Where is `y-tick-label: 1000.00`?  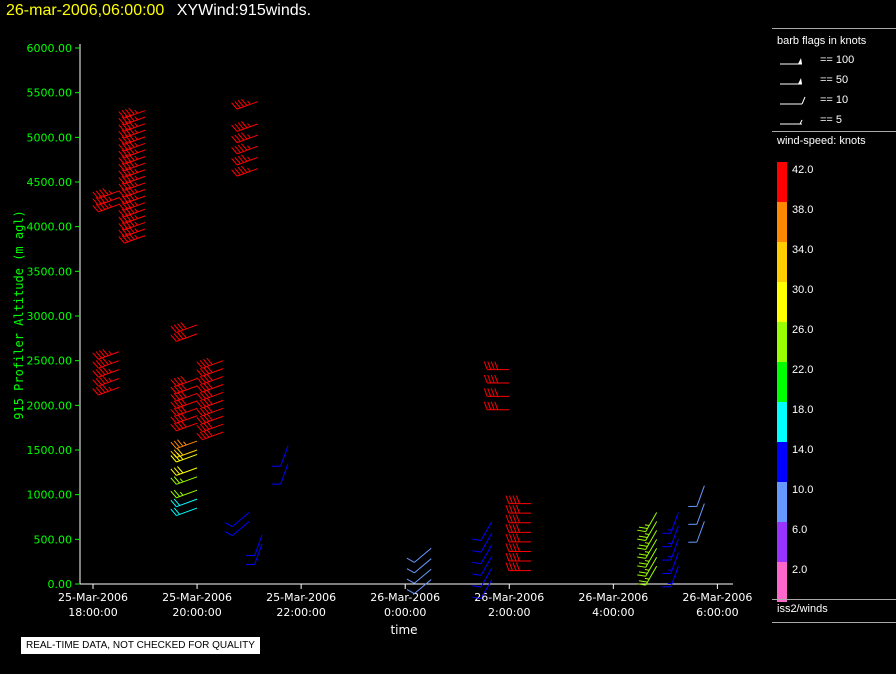 y-tick-label: 1000.00 is located at coordinates (50, 495).